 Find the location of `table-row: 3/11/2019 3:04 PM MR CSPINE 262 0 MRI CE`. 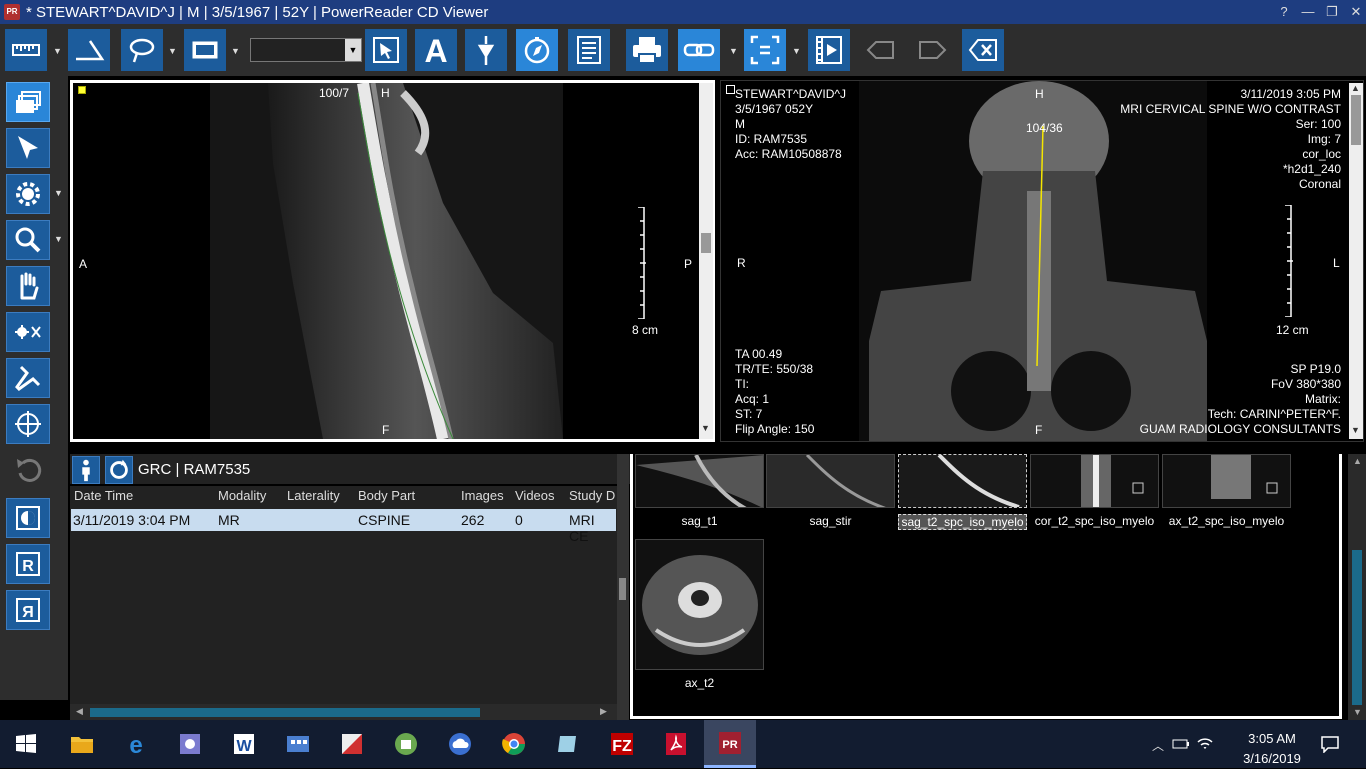

table-row: 3/11/2019 3:04 PM MR CSPINE 262 0 MRI CE is located at coordinates (343, 526).